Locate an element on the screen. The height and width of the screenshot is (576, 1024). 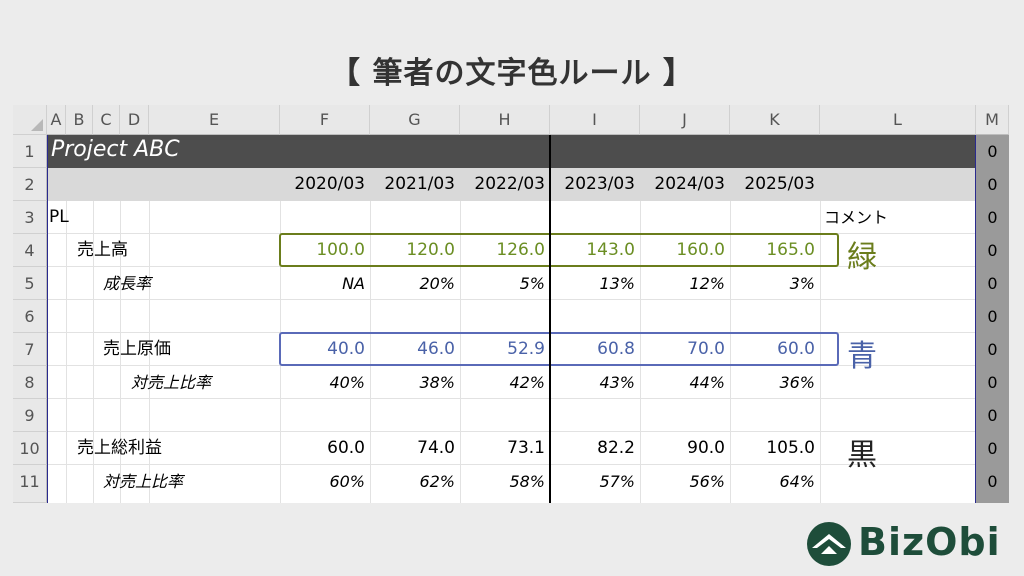
green-comment: 緑 is located at coordinates (862, 254).